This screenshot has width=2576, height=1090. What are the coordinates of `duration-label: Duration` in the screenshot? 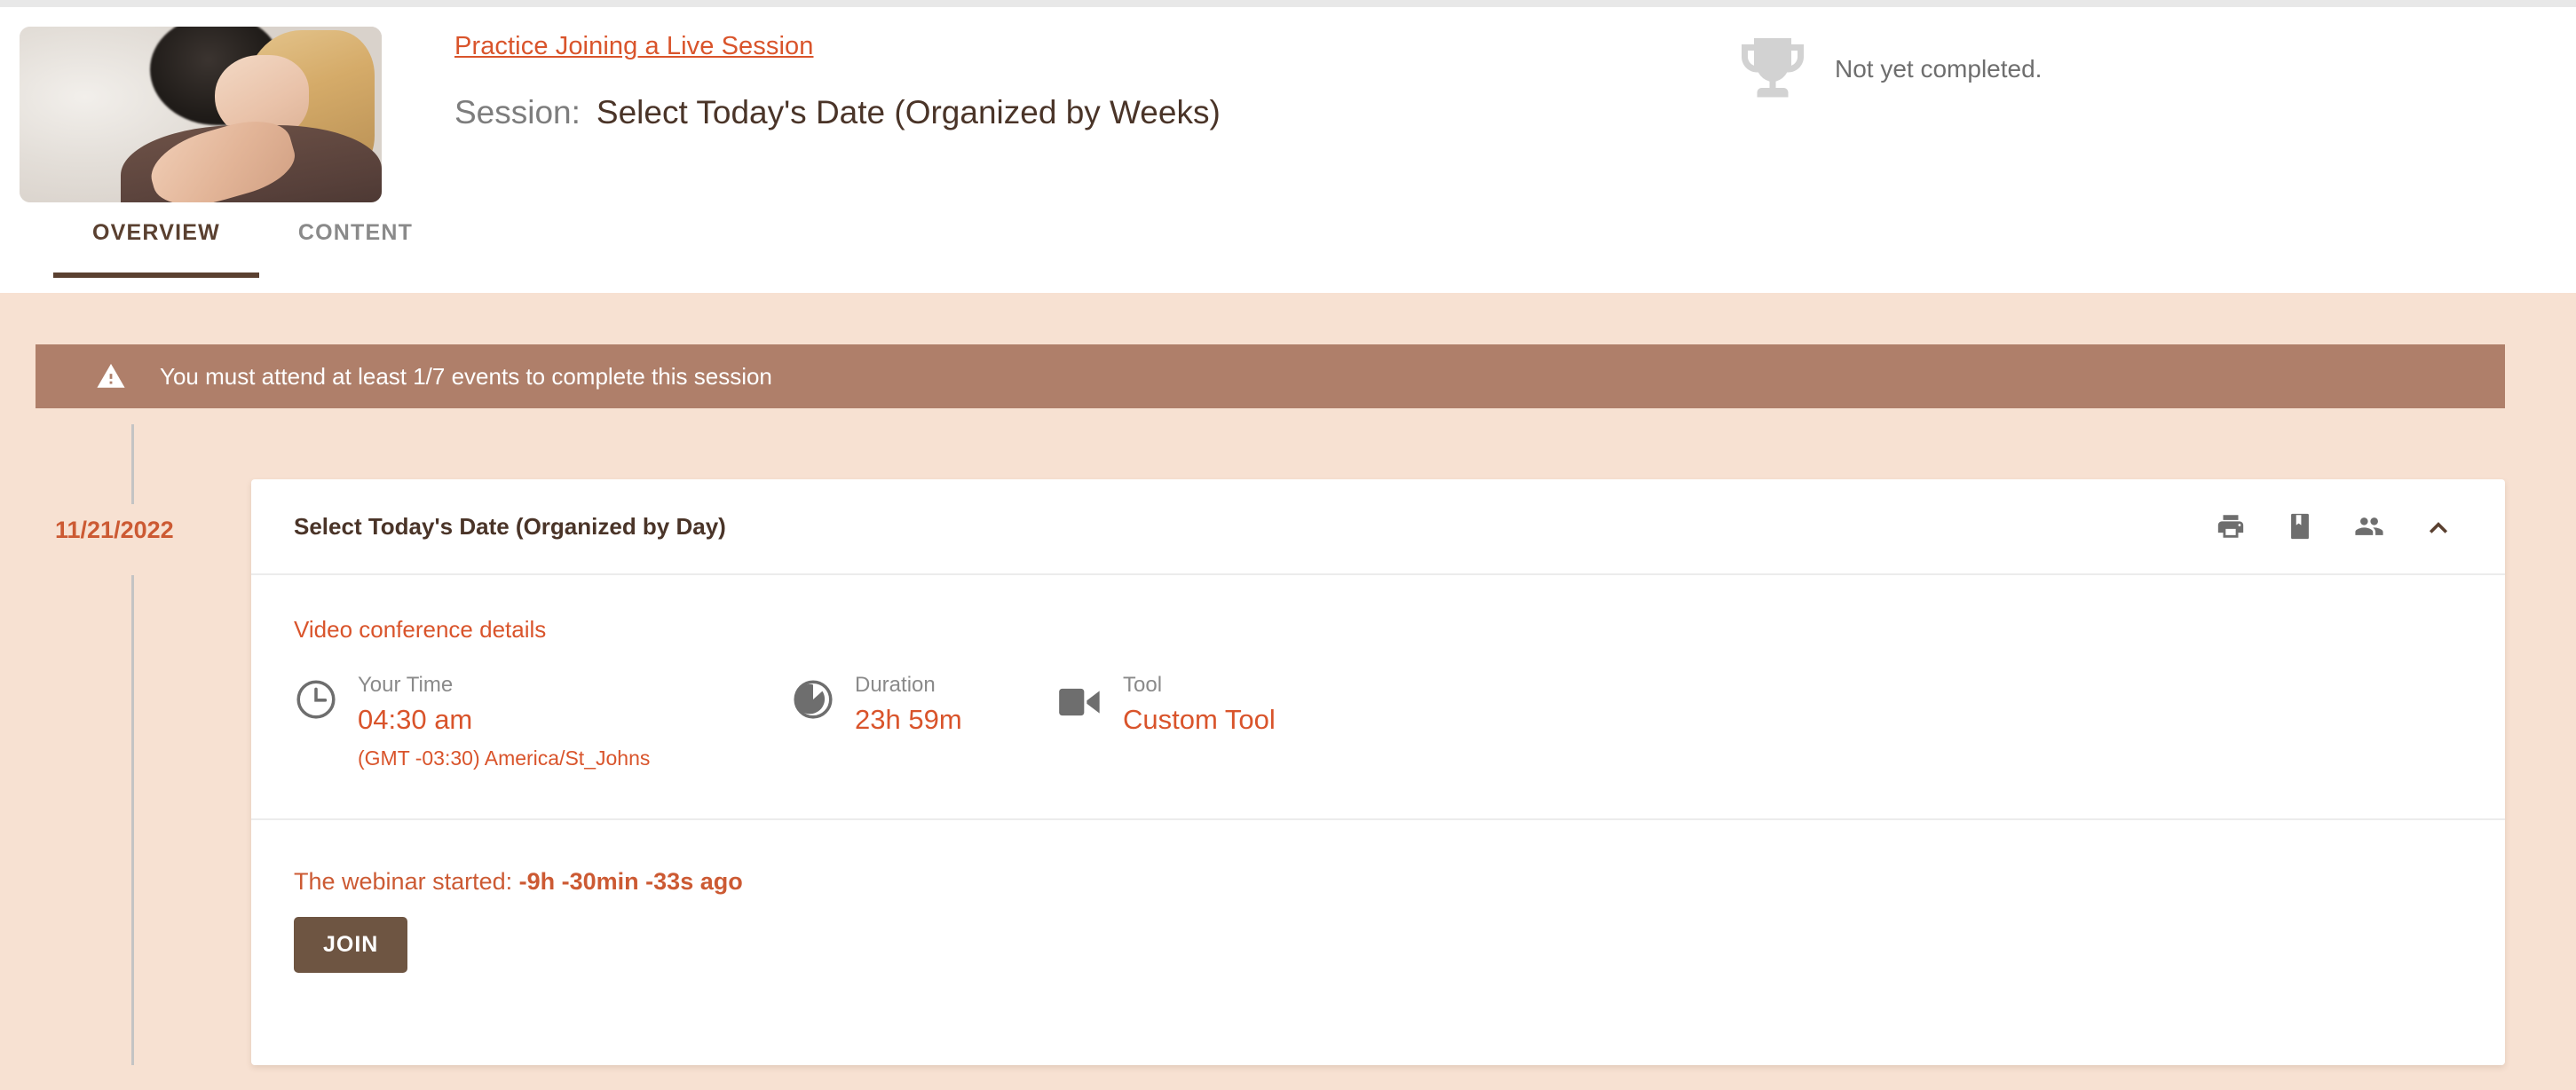 It's located at (895, 685).